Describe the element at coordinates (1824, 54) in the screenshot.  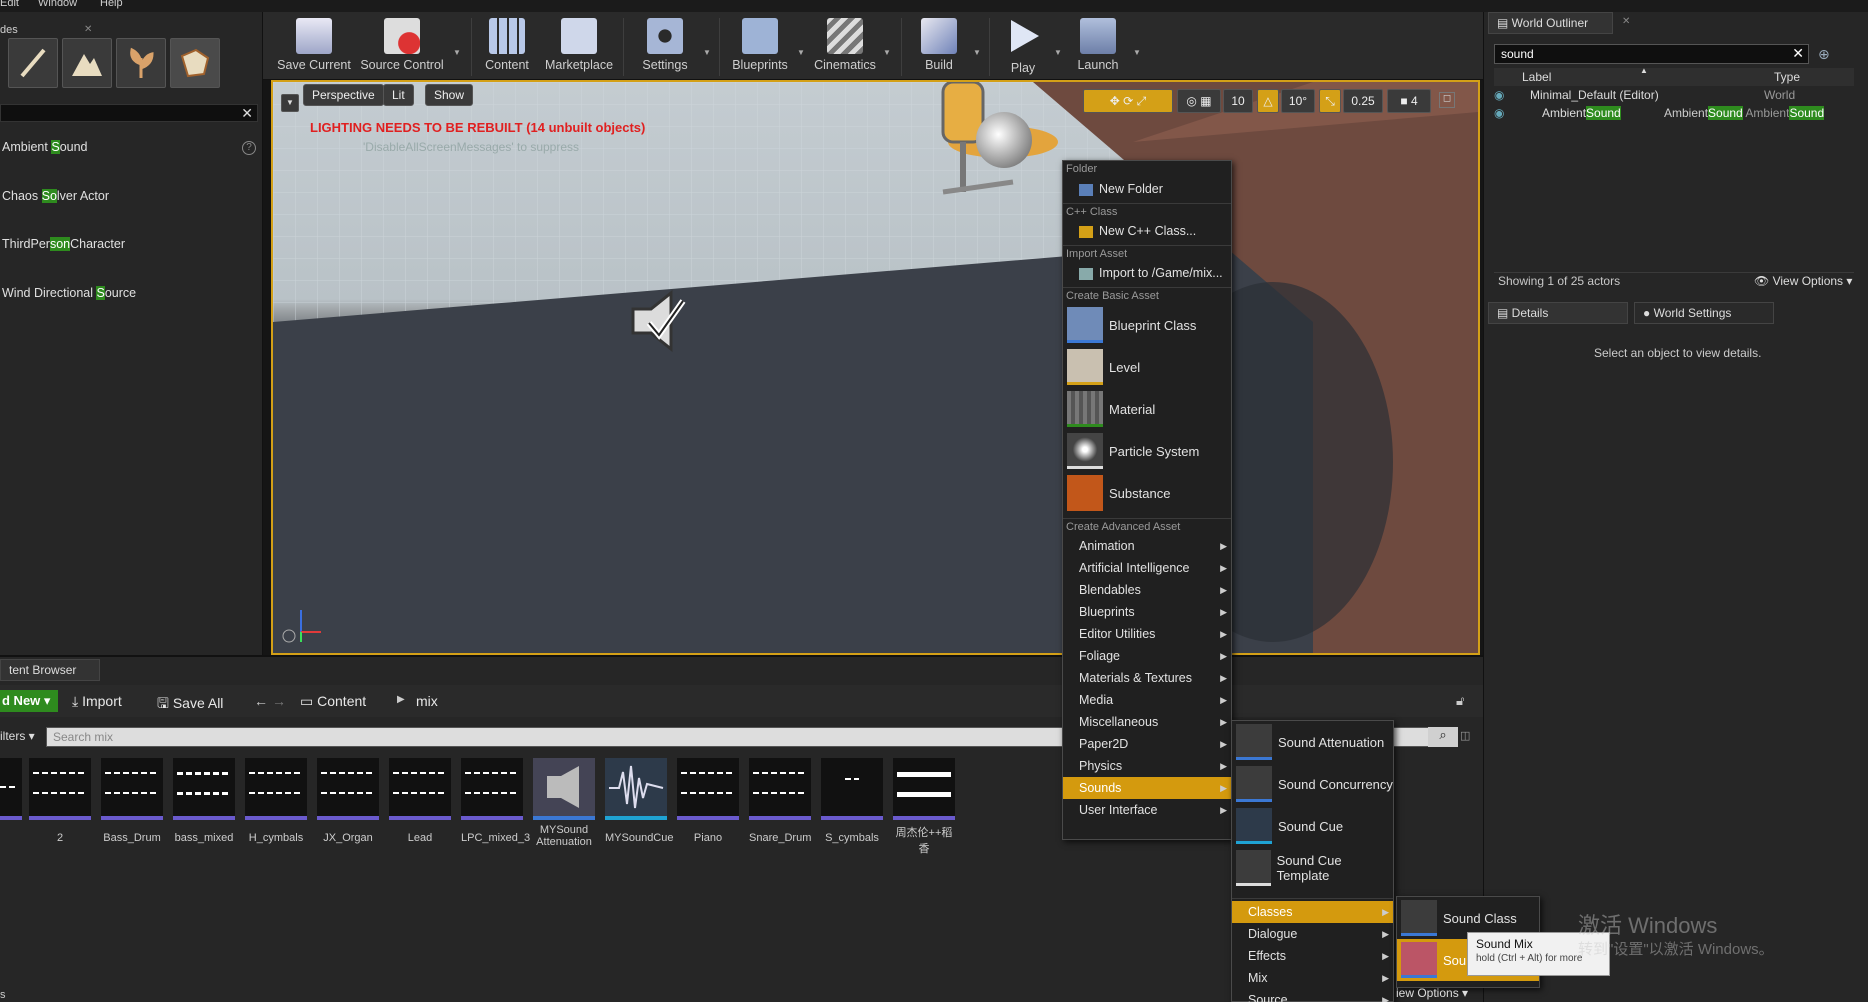
I see `add-filter-icon: ⊕` at that location.